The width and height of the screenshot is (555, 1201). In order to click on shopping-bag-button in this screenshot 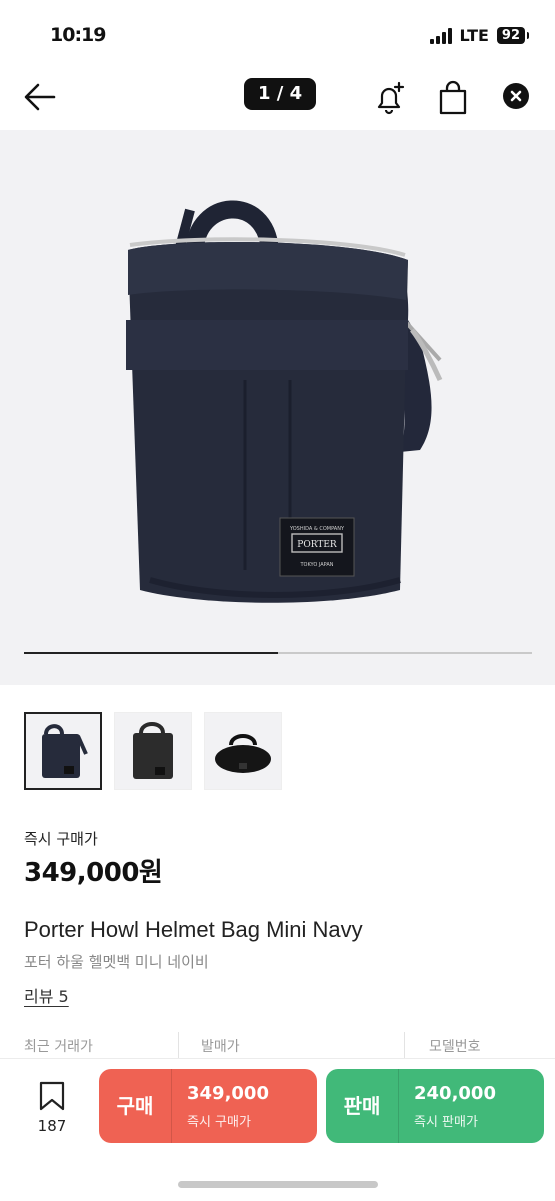, I will do `click(453, 98)`.